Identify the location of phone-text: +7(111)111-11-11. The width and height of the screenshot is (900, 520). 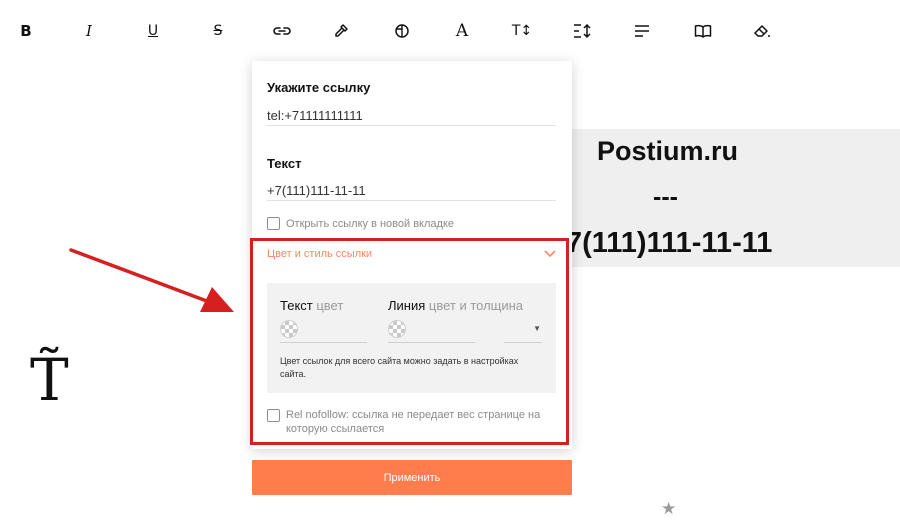
(661, 243).